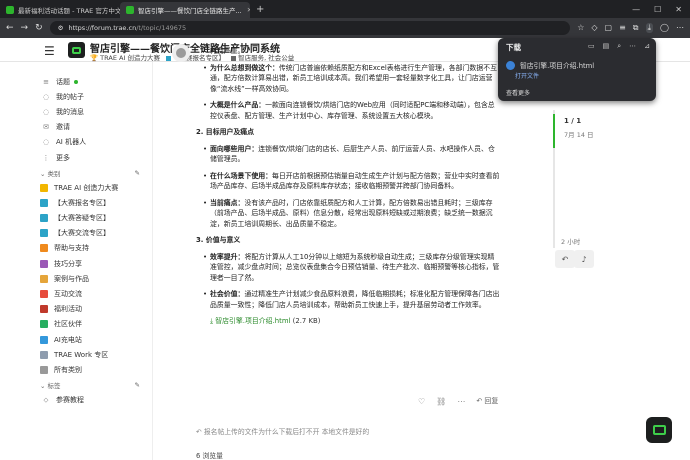 The image size is (690, 460). I want to click on sidebar-item-label: 【大赛报名专区】, so click(82, 202).